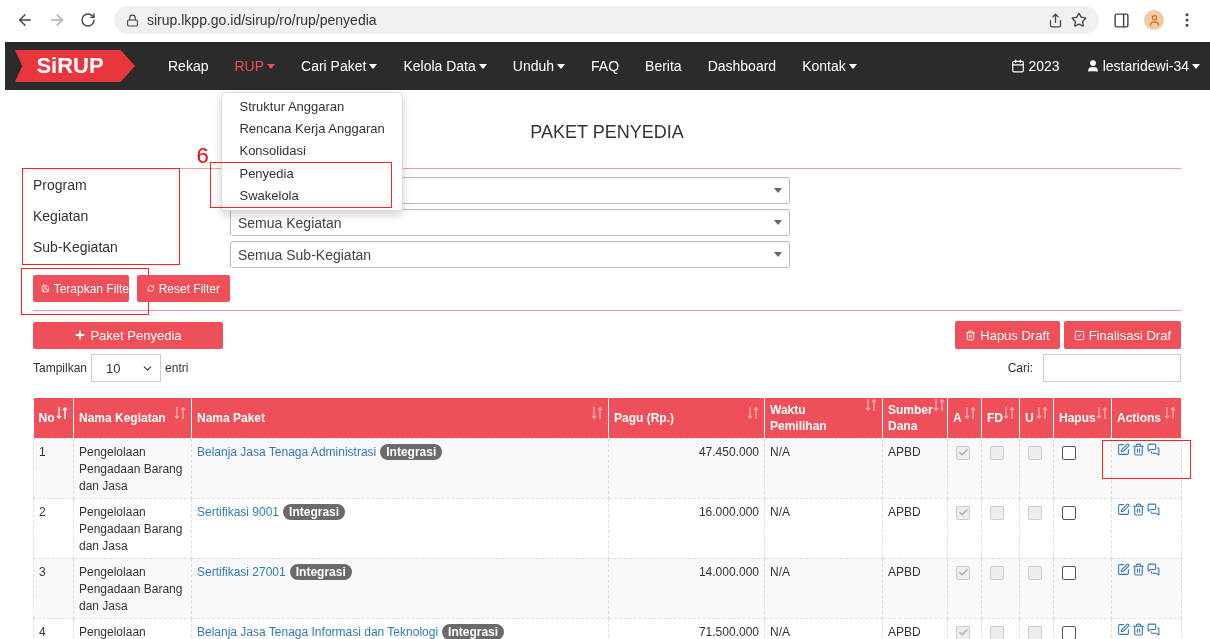 The width and height of the screenshot is (1210, 639). Describe the element at coordinates (1146, 418) in the screenshot. I see `column-header: Actions` at that location.